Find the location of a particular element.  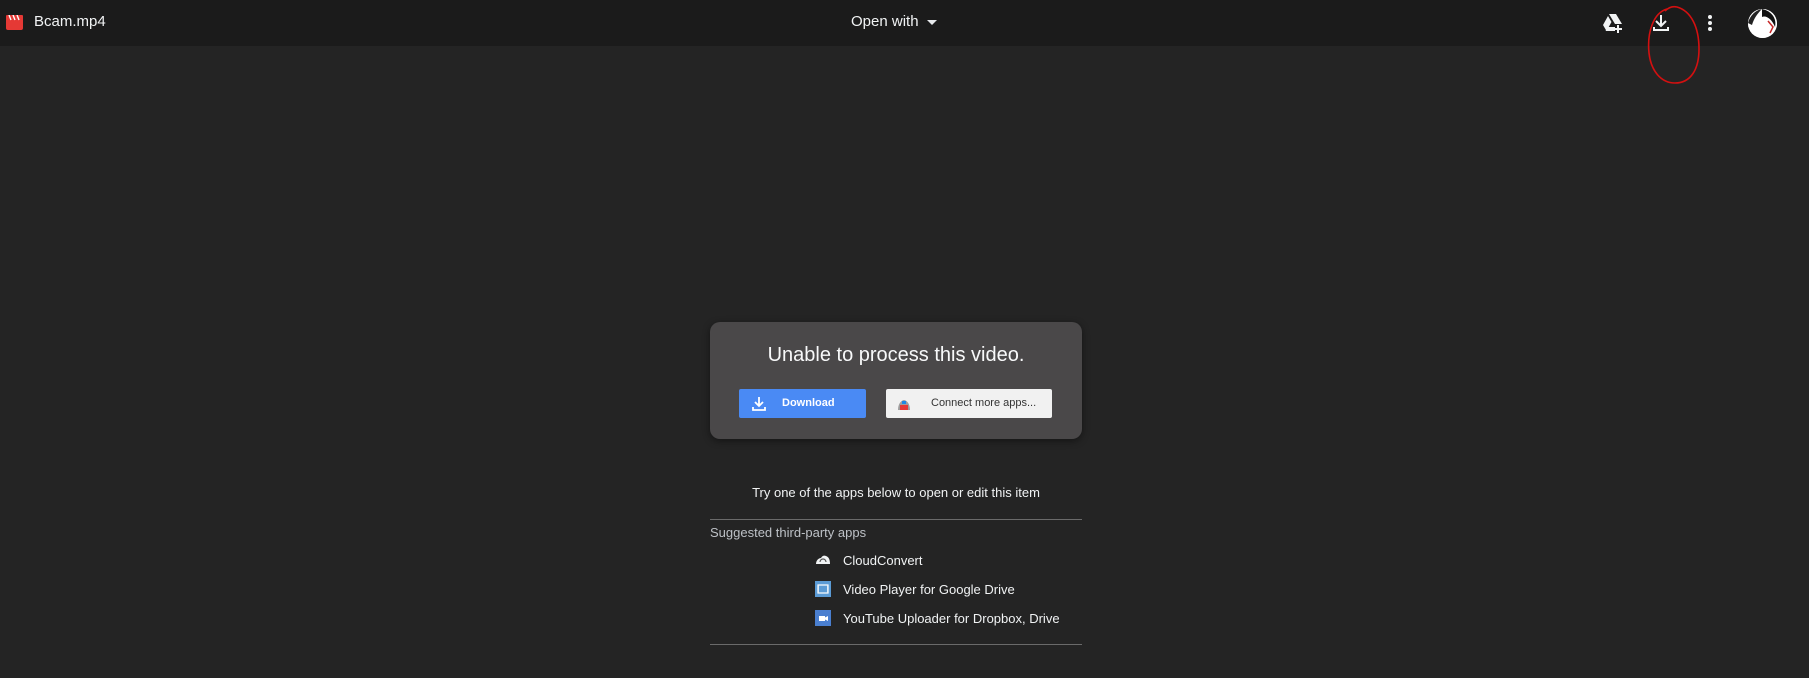

connect-apps-icon is located at coordinates (904, 405).